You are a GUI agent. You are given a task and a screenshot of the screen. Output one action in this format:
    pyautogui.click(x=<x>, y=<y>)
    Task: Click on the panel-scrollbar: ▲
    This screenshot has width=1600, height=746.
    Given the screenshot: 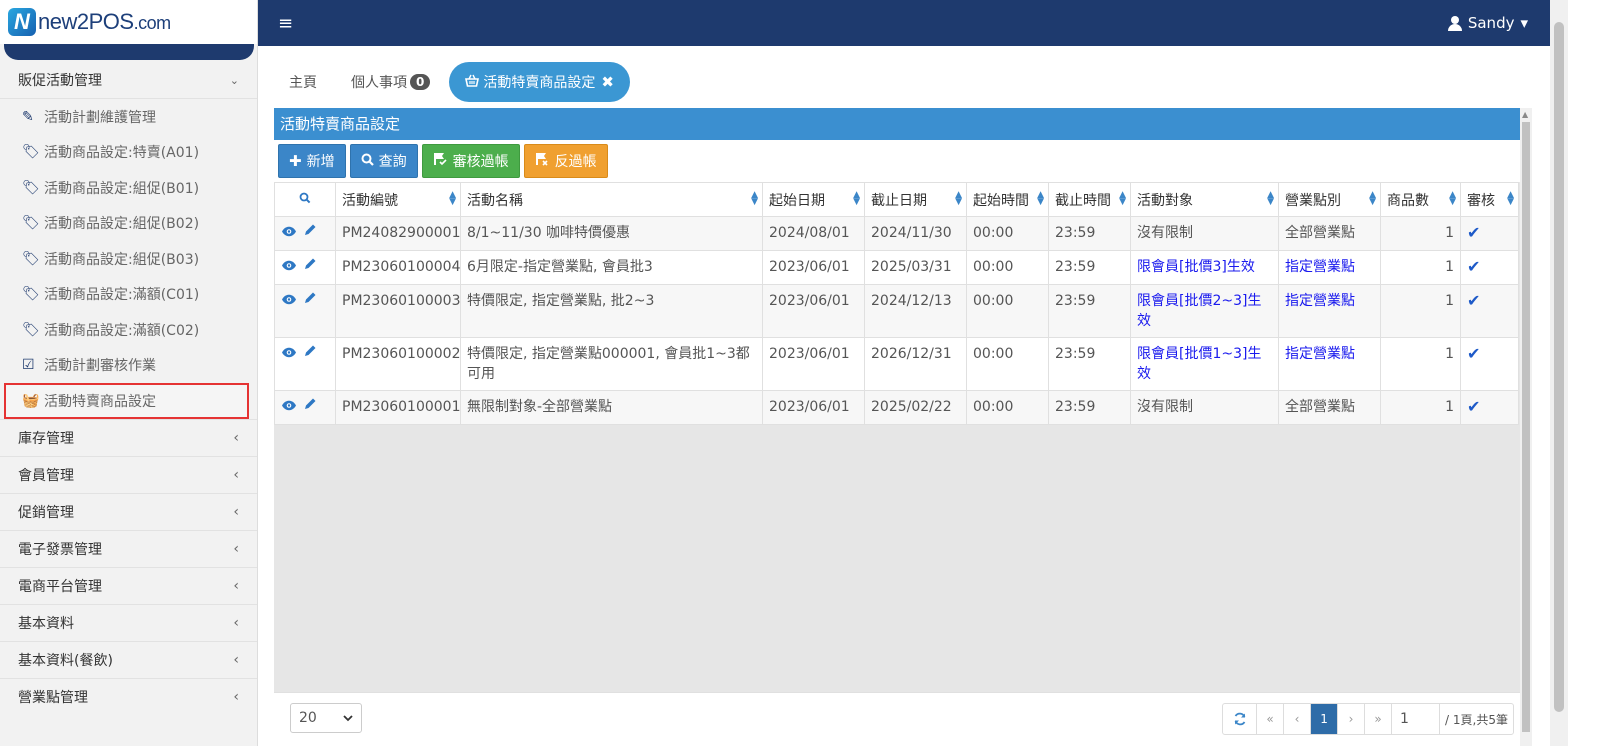 What is the action you would take?
    pyautogui.click(x=1526, y=427)
    